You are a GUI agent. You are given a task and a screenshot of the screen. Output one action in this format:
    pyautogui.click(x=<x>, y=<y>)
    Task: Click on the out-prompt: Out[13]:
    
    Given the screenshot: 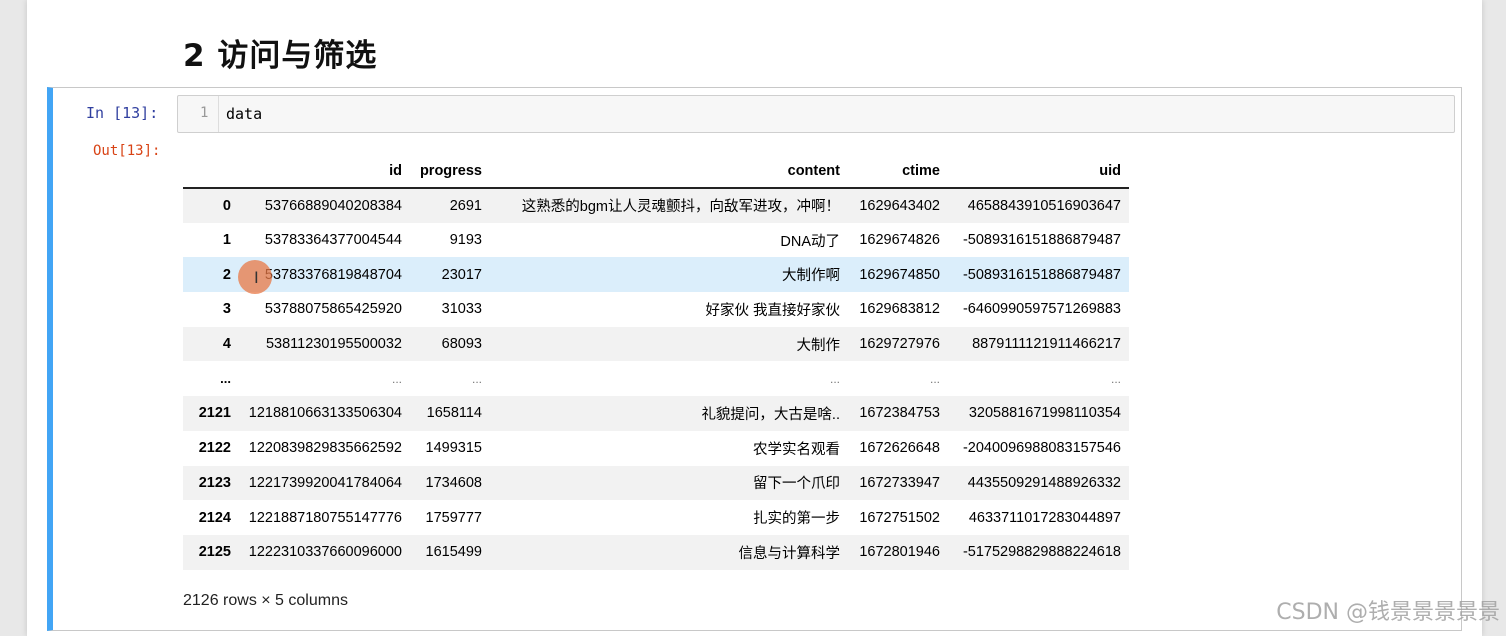 What is the action you would take?
    pyautogui.click(x=127, y=151)
    